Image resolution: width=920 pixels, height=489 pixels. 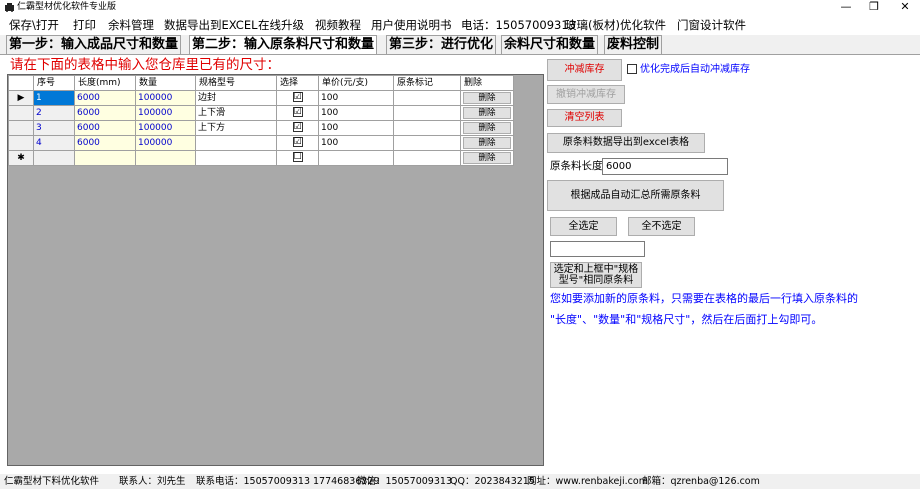 What do you see at coordinates (297, 83) in the screenshot?
I see `column-header-select: 选择` at bounding box center [297, 83].